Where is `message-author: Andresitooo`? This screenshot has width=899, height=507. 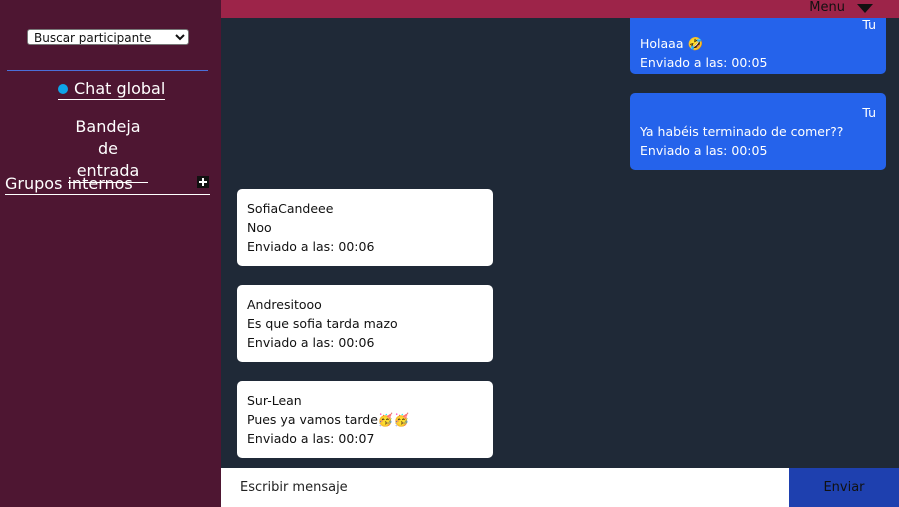 message-author: Andresitooo is located at coordinates (284, 304).